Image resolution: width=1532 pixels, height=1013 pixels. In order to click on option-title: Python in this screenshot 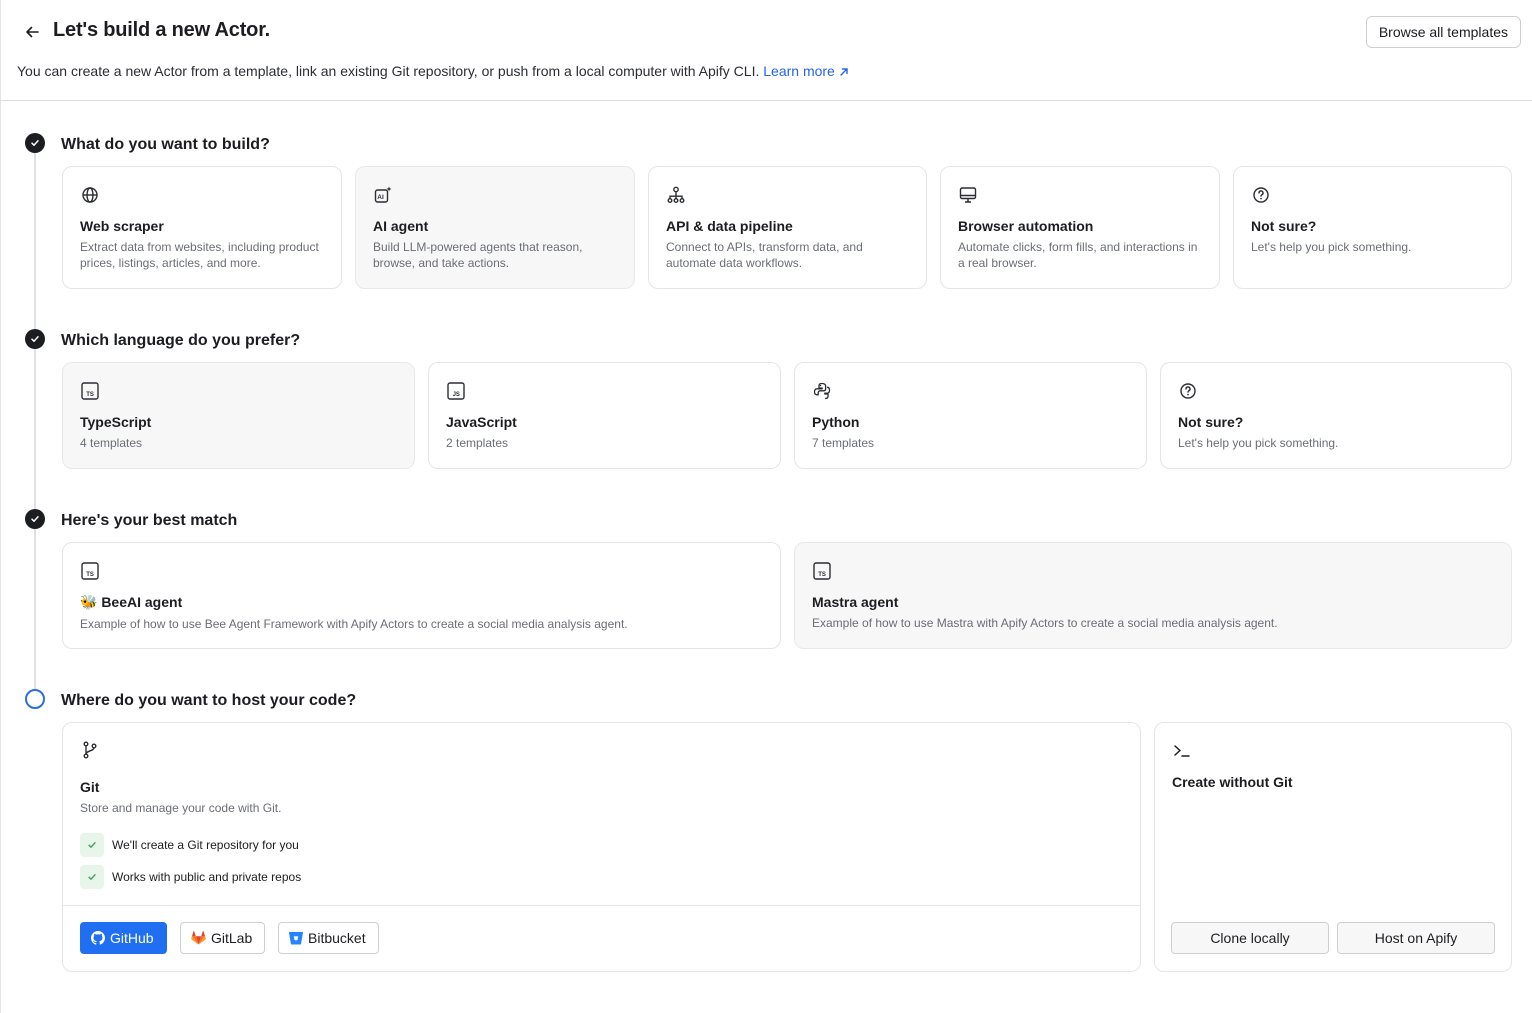, I will do `click(836, 422)`.